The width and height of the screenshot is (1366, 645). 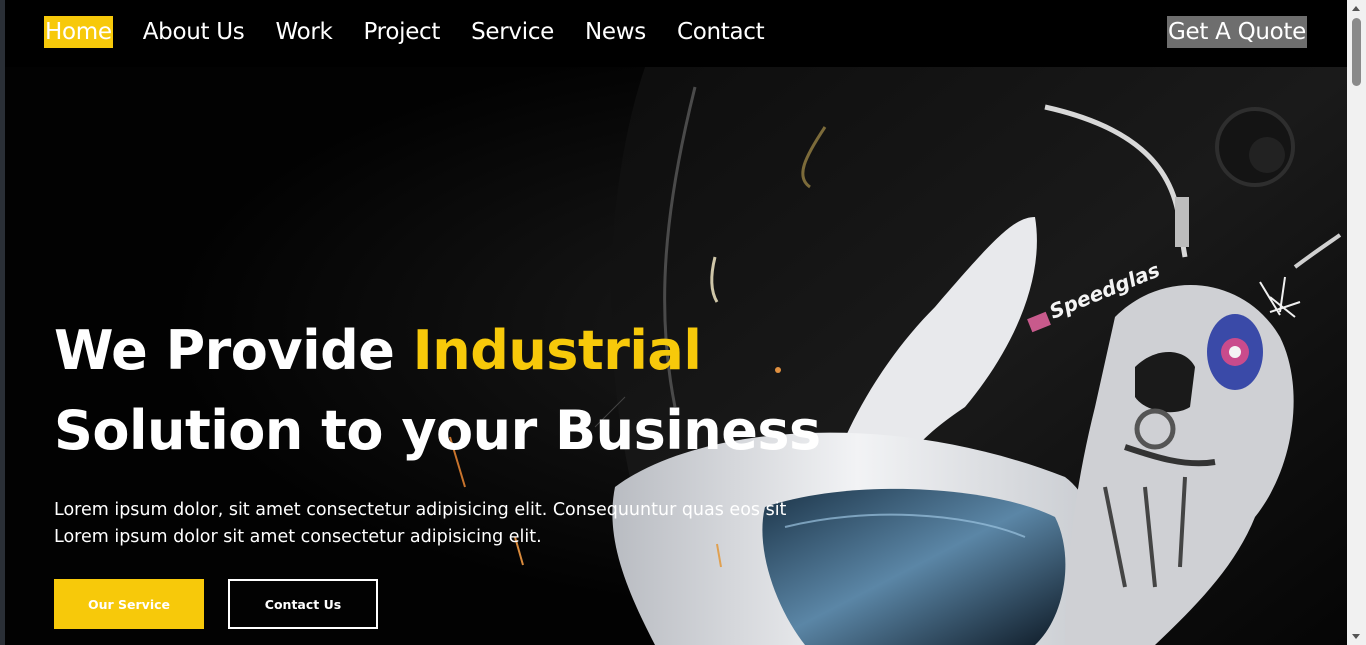 I want to click on nav-item-contact: Contact, so click(x=720, y=32).